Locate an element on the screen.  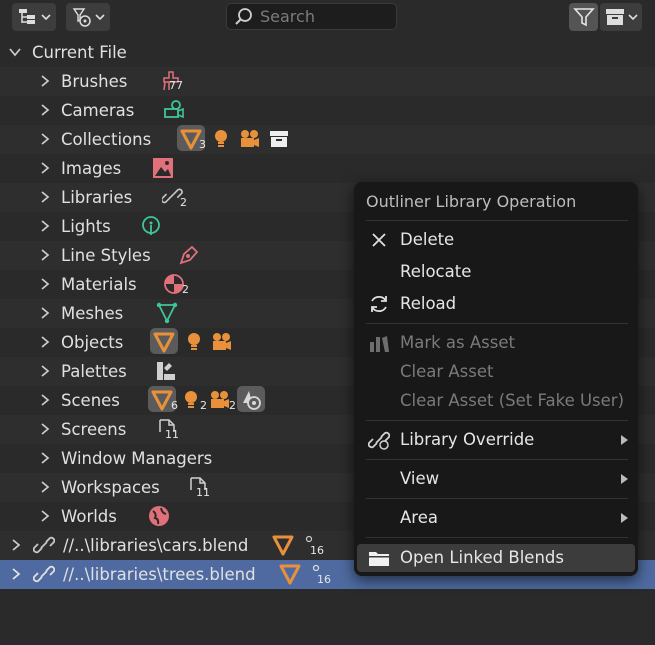
menu-item-open-linked-blends: Open Linked Blends is located at coordinates (496, 558).